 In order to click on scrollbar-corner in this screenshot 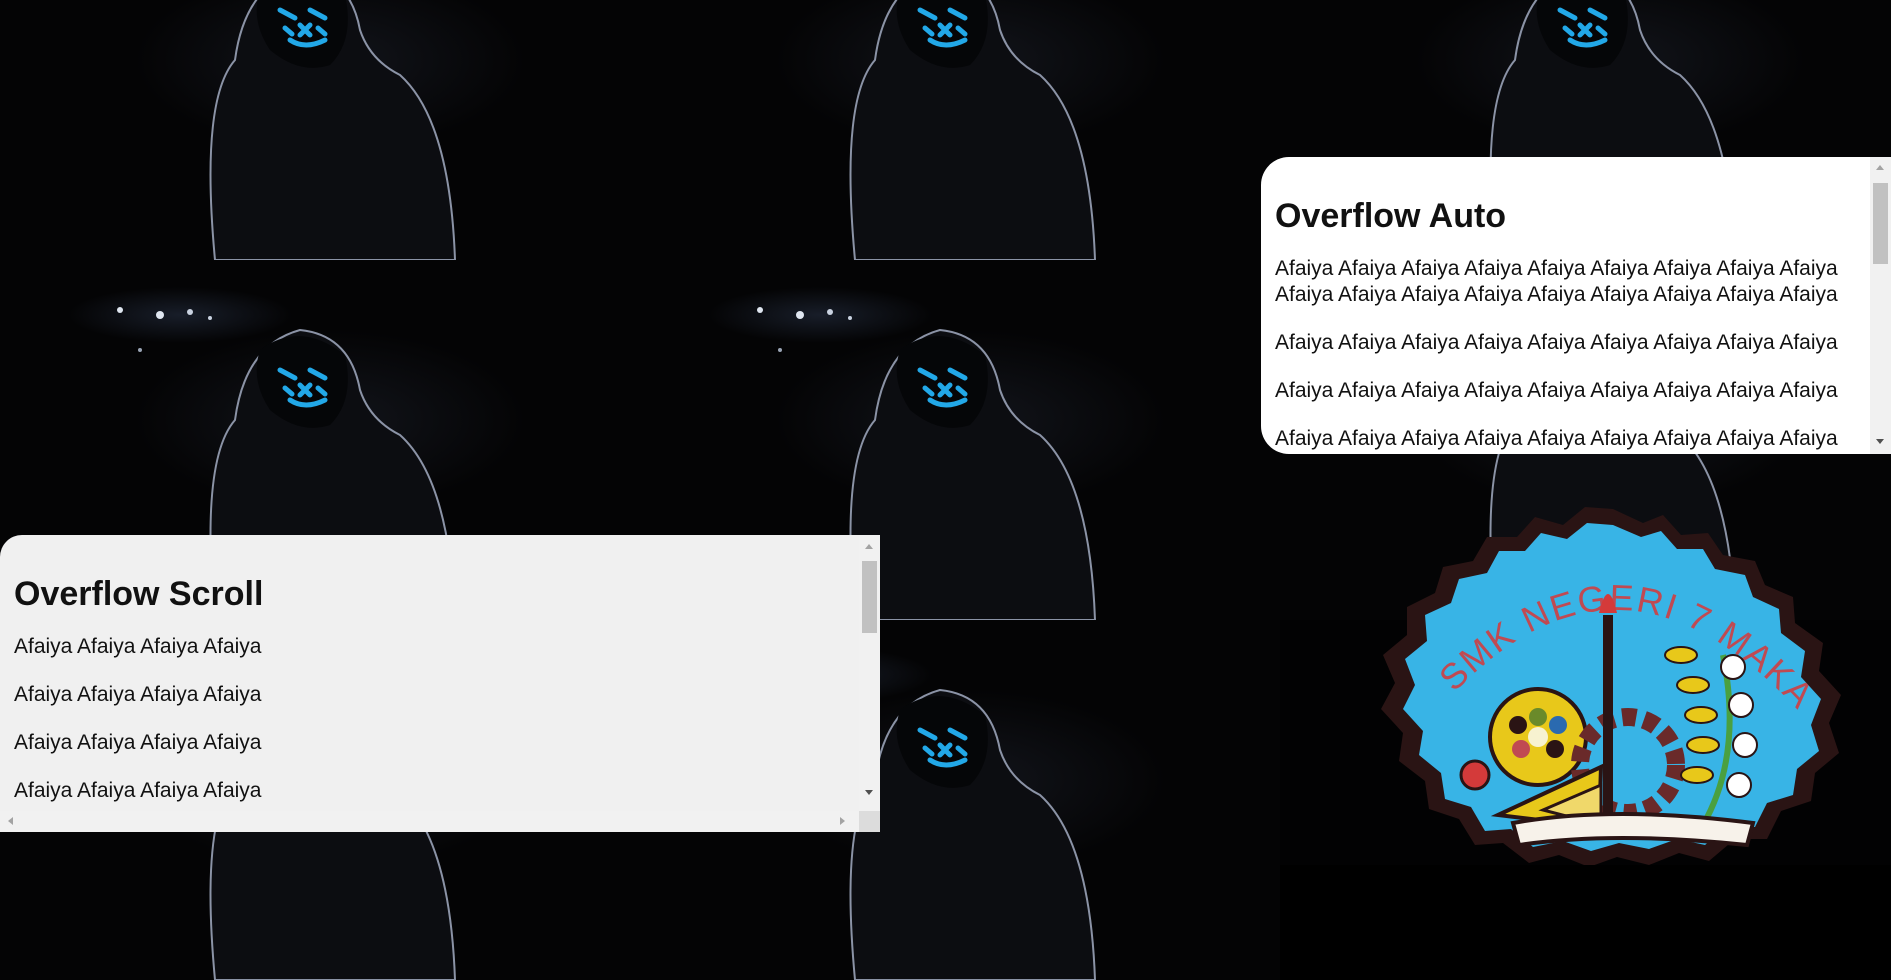, I will do `click(869, 821)`.